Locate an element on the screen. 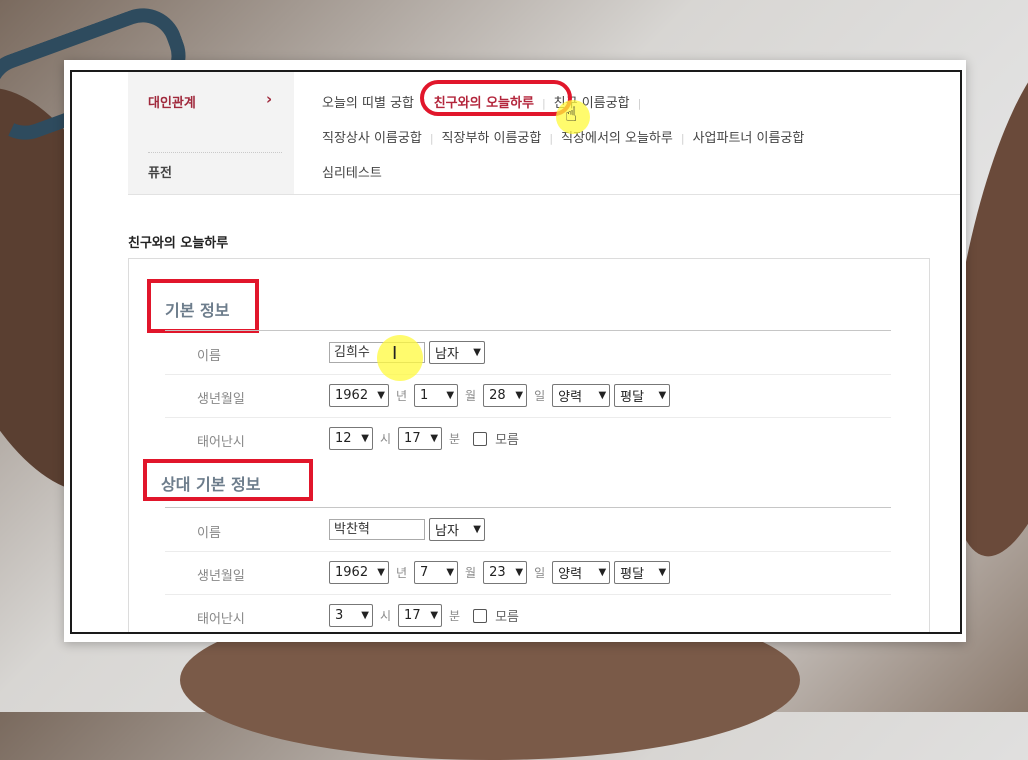 The height and width of the screenshot is (760, 1028). submenu-row-1: 오늘의 띠별 궁합 | 친구와의 오늘하루 | 친구 이름궁합 | is located at coordinates (485, 98).